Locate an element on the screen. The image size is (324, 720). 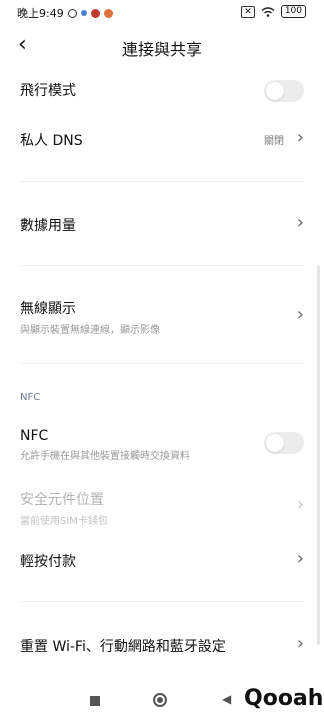
reset-network-row: 重置 Wi-Fi、行動網路和藍牙設定 › is located at coordinates (162, 644).